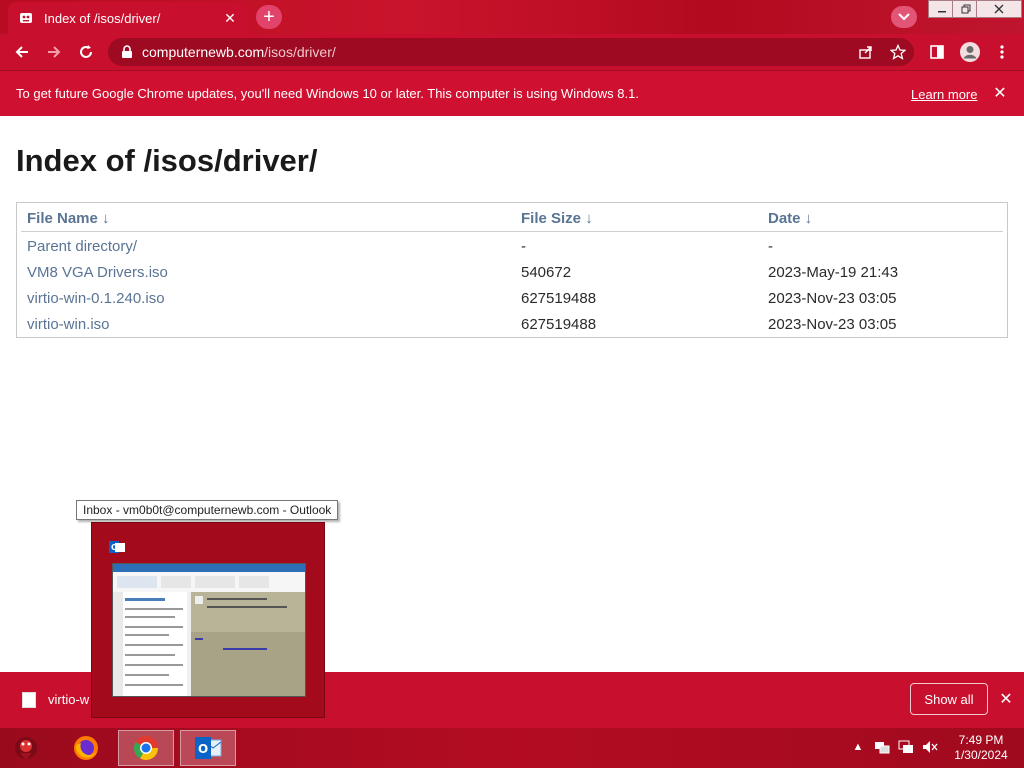 This screenshot has height=768, width=1024. I want to click on arrow-right-icon, so click(54, 52).